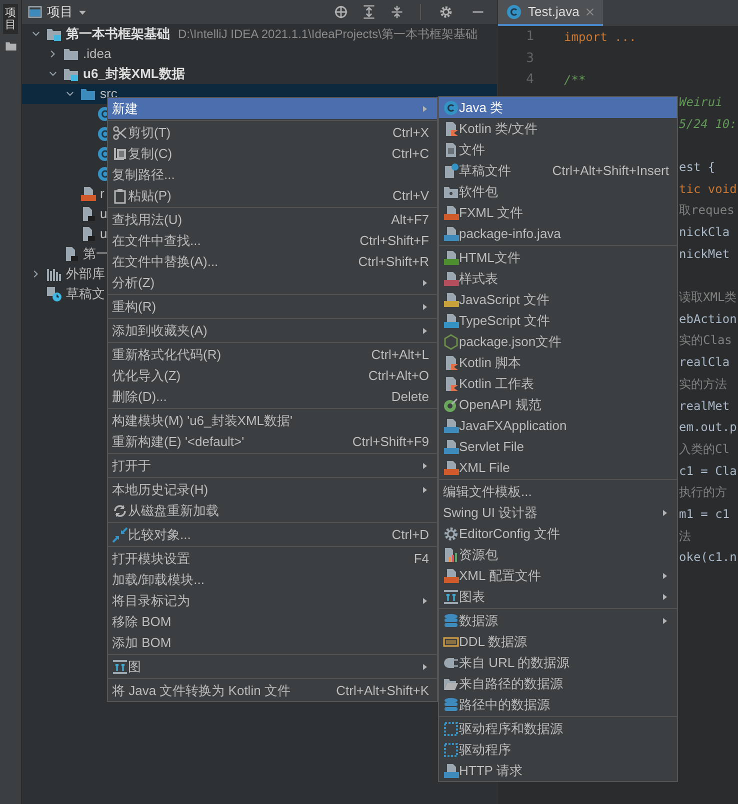  I want to click on code-line: 执行的方, so click(703, 493).